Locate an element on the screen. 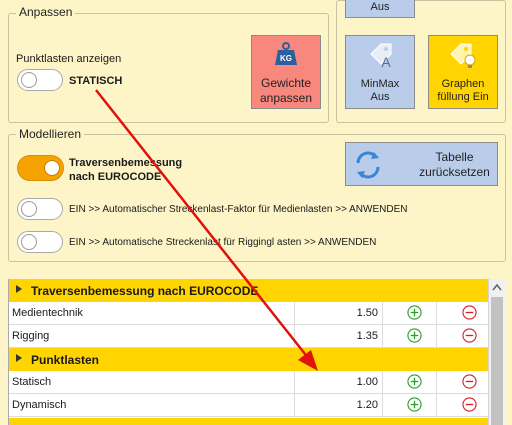 Image resolution: width=512 pixels, height=425 pixels. traversen-toggle is located at coordinates (40, 168).